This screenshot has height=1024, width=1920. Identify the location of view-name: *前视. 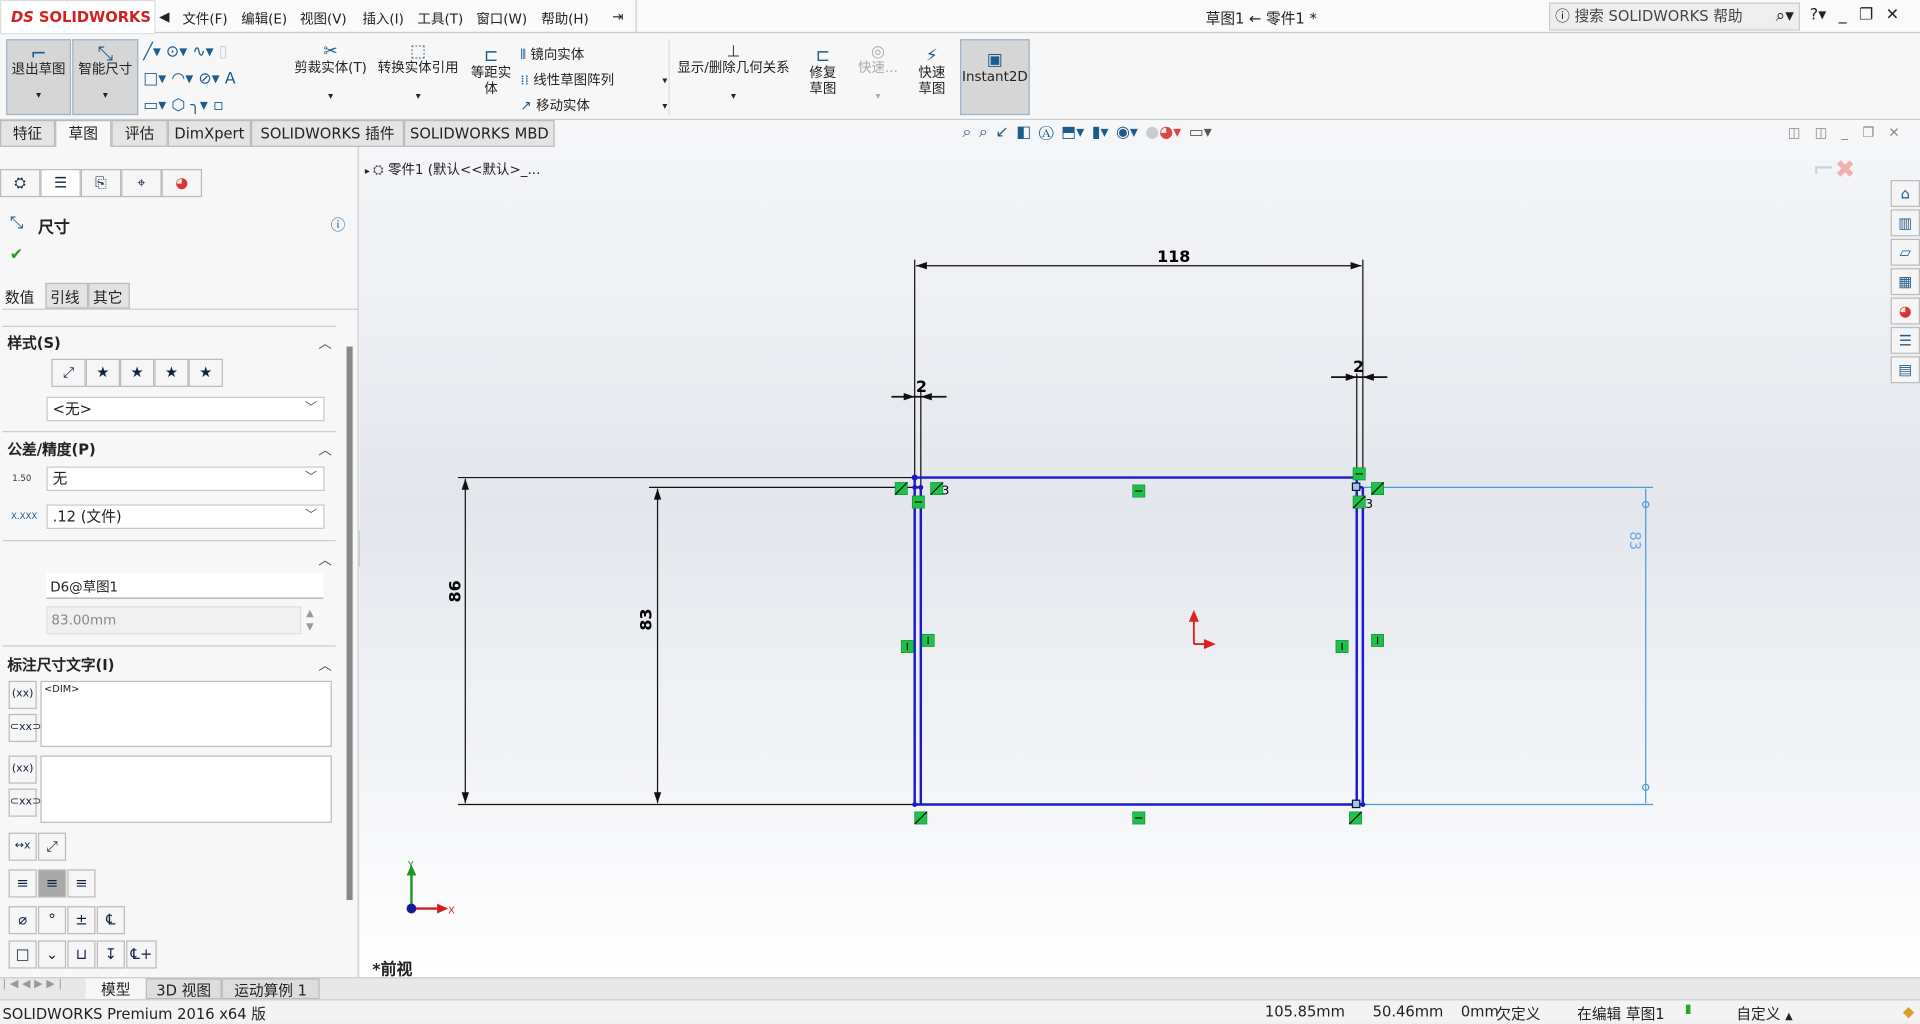
(392, 970).